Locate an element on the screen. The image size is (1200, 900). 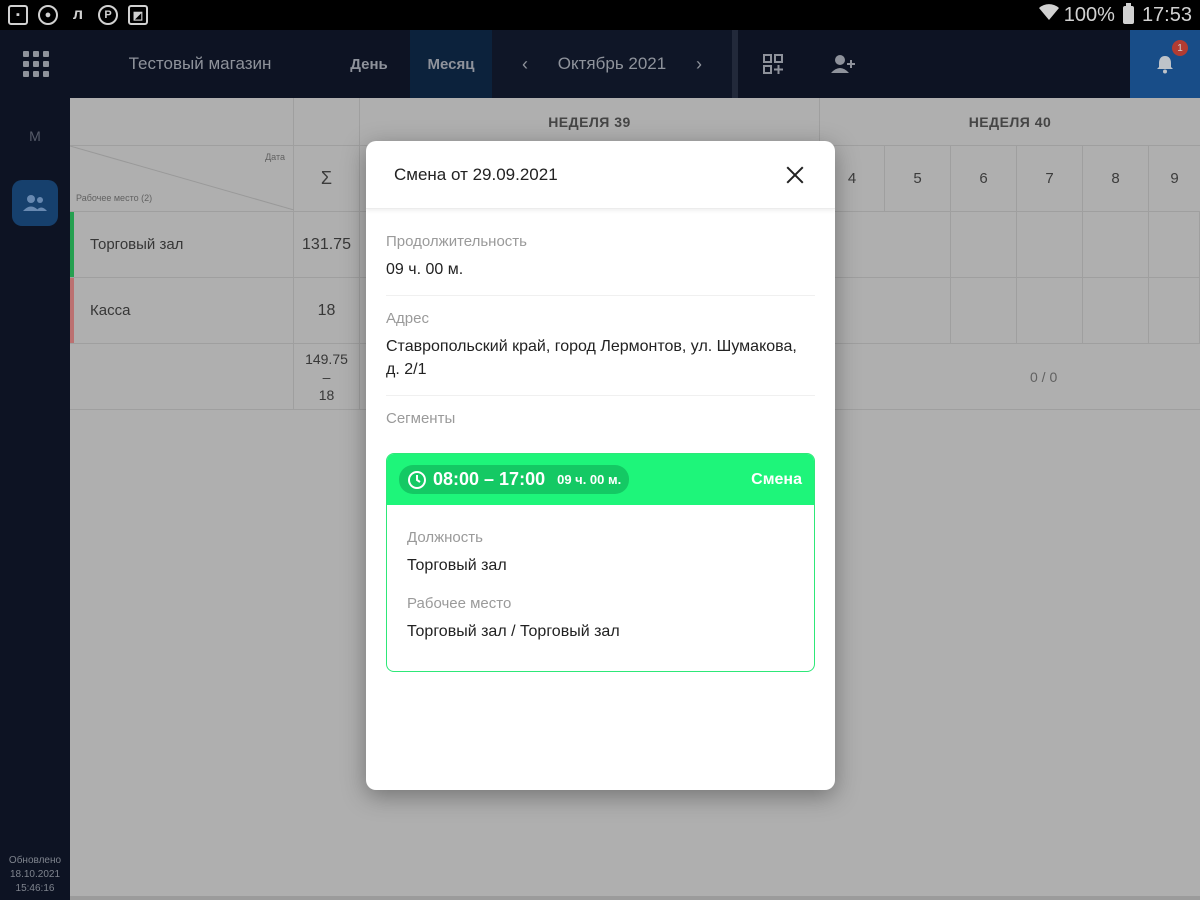
close-icon is located at coordinates (795, 175).